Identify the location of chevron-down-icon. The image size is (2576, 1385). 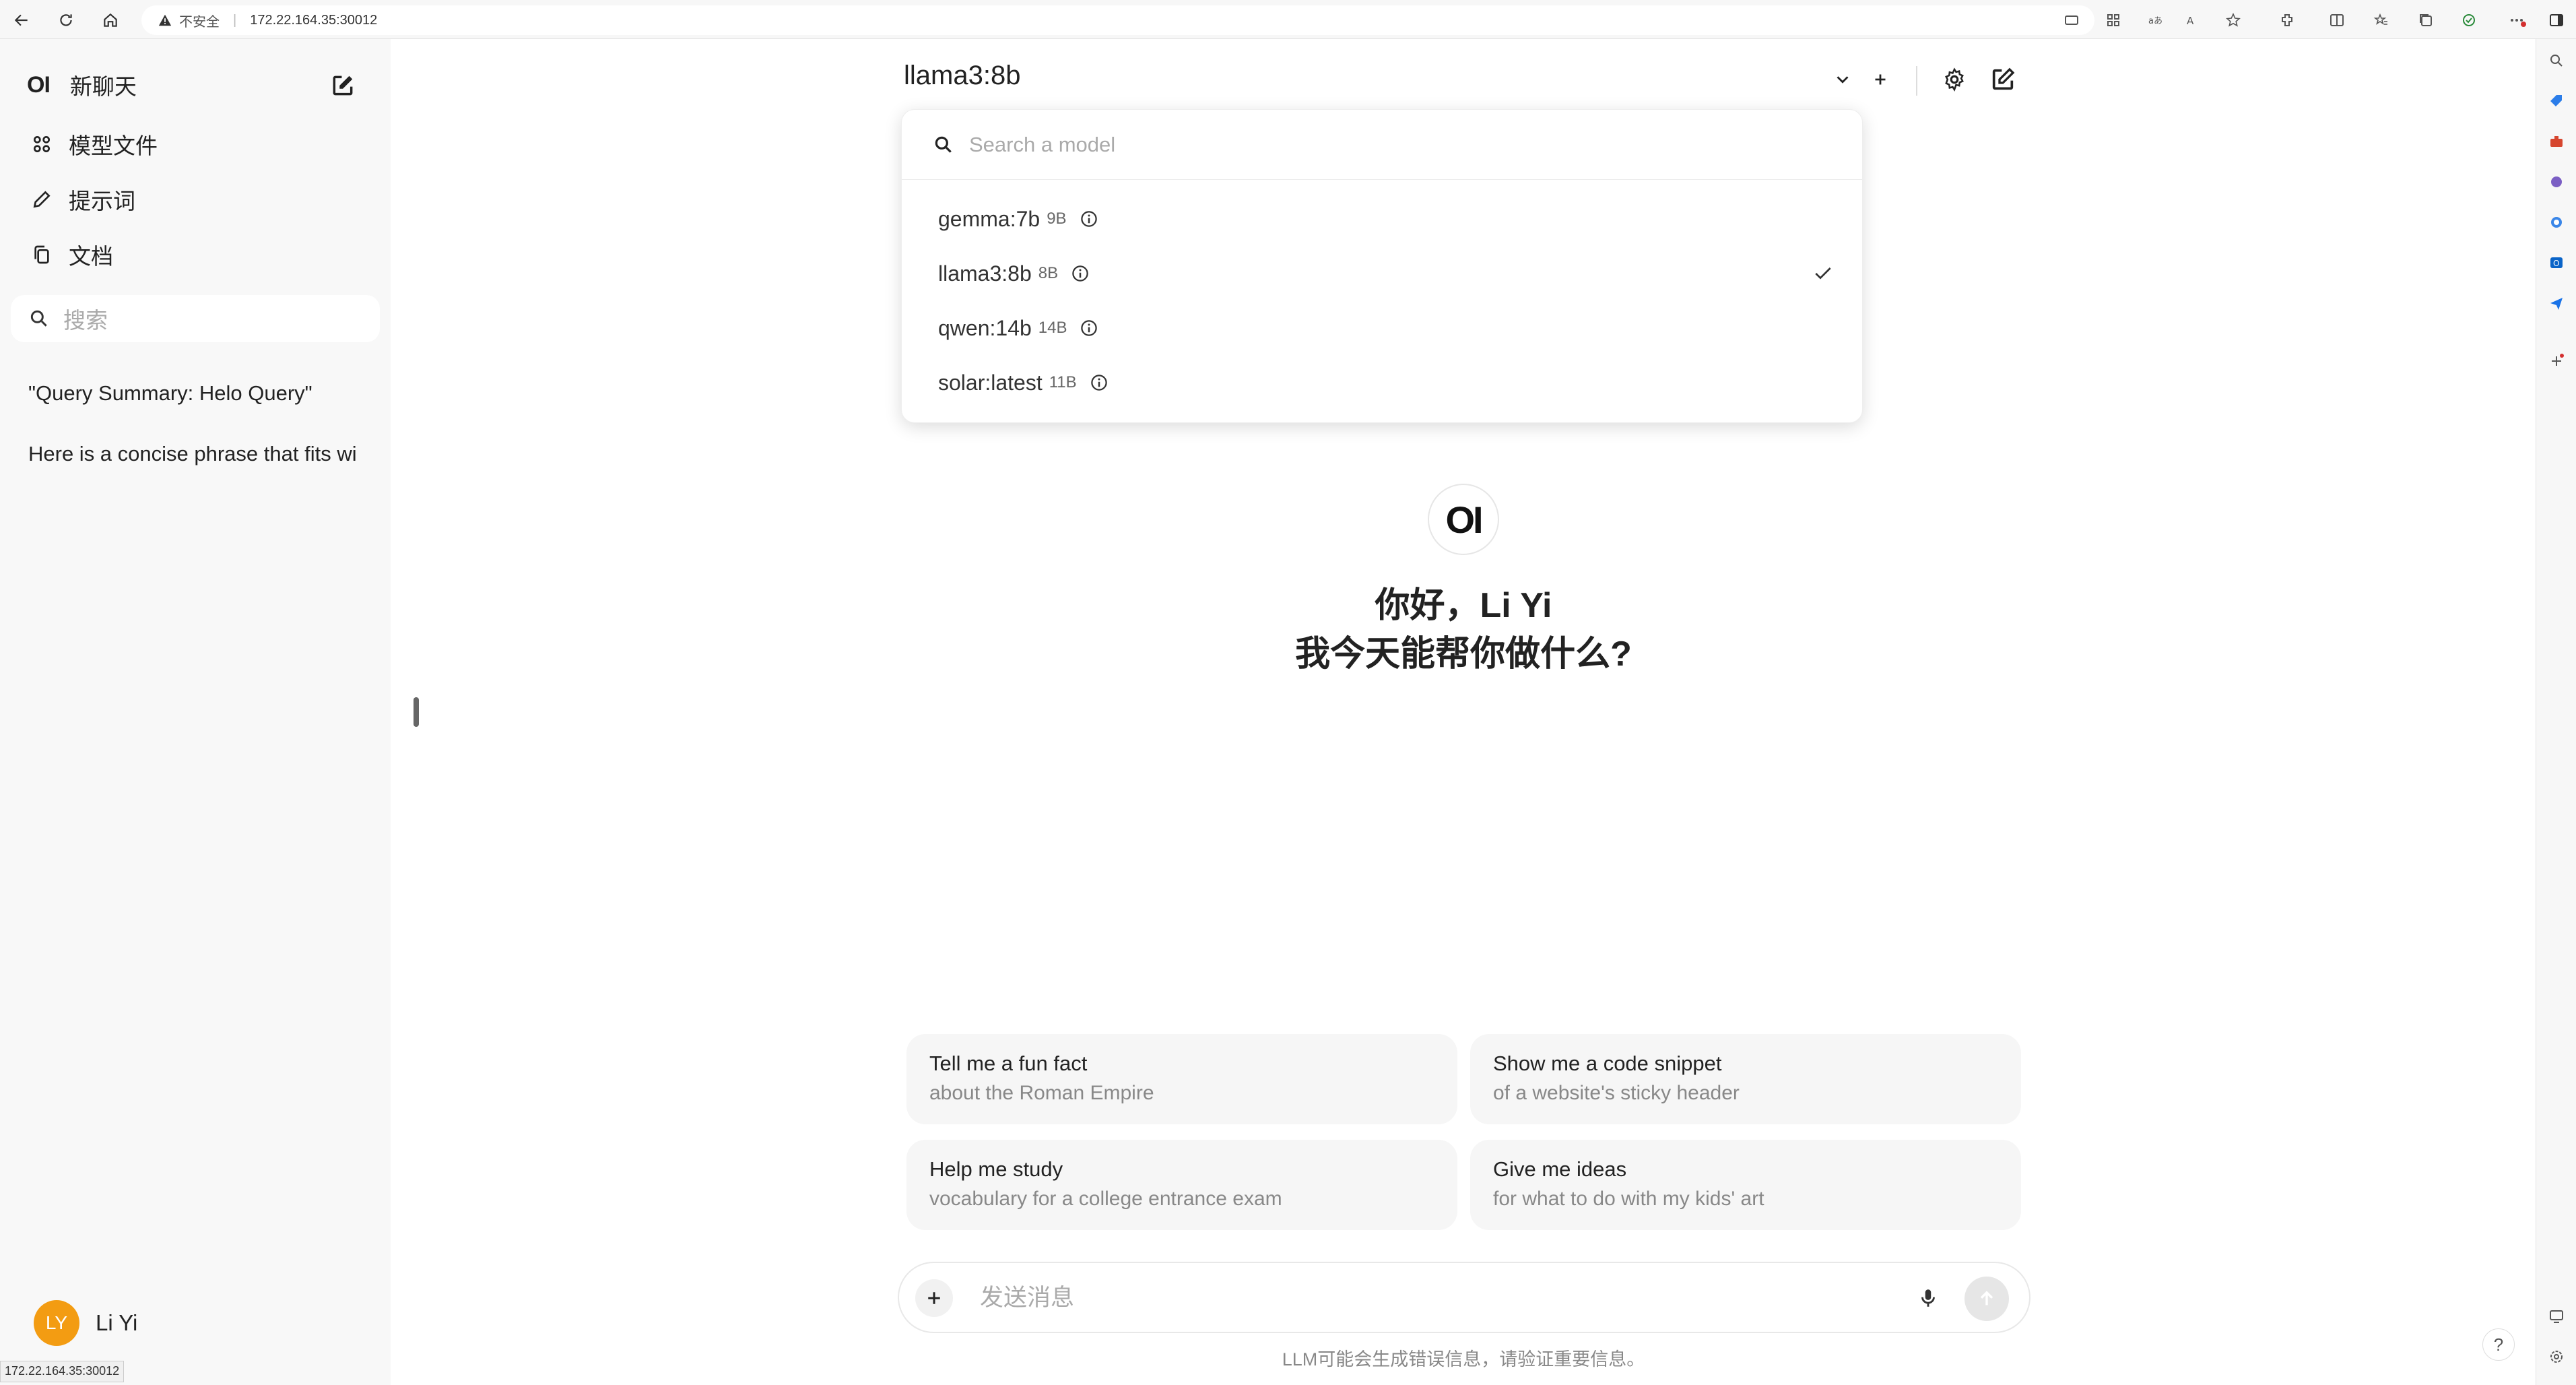
(1842, 79).